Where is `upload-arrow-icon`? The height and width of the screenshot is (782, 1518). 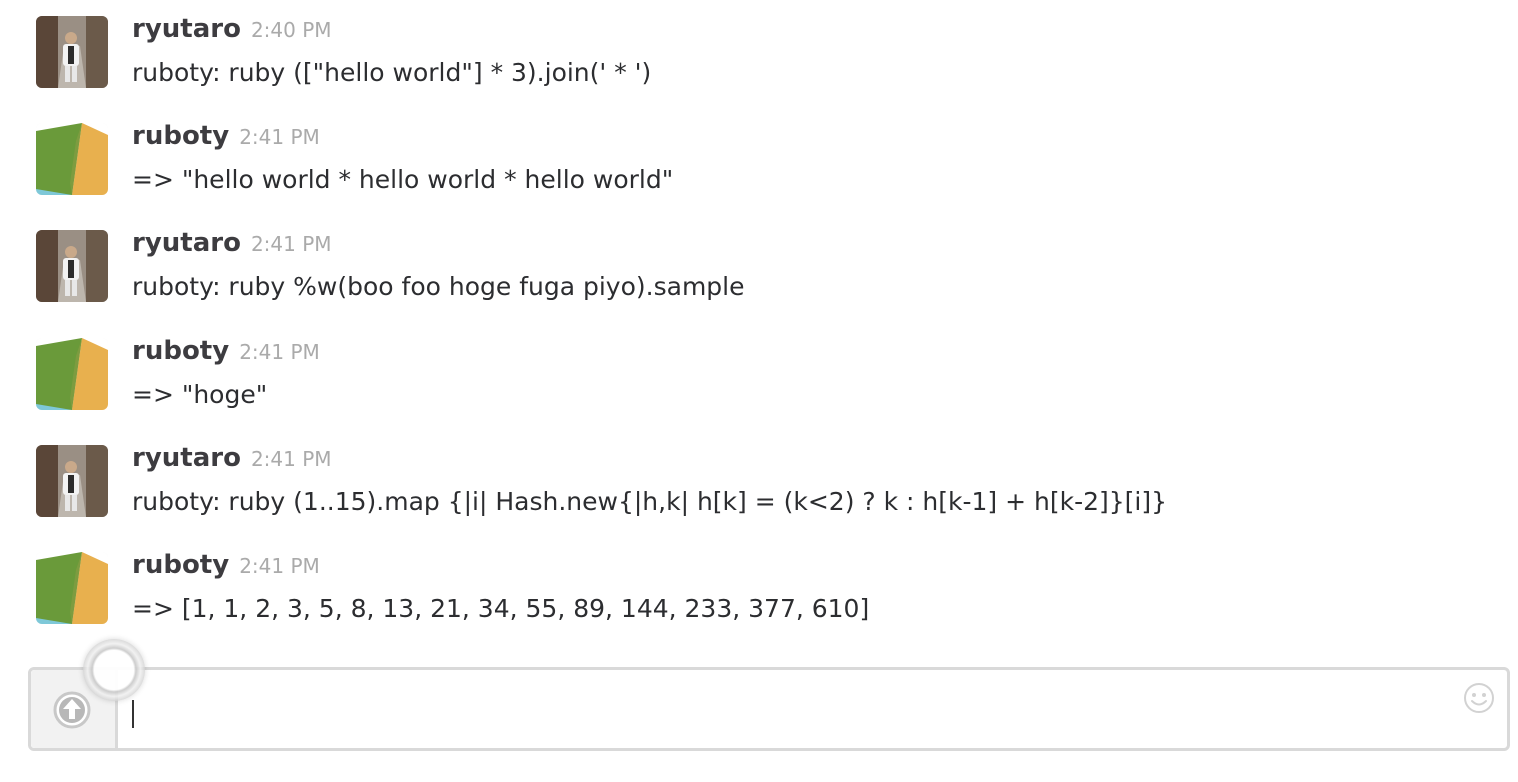
upload-arrow-icon is located at coordinates (72, 710).